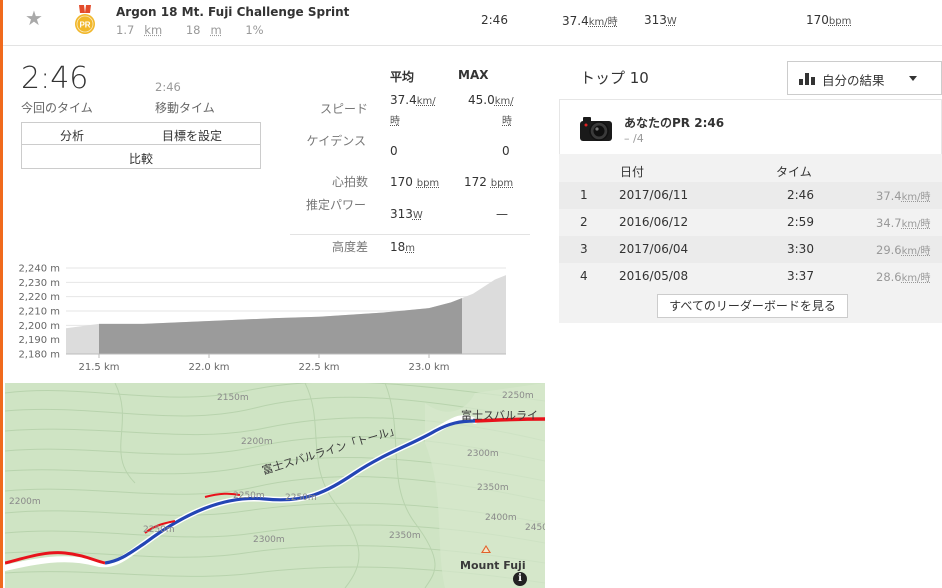 Image resolution: width=942 pixels, height=588 pixels. What do you see at coordinates (590, 21) in the screenshot?
I see `segment-speed: 37.4km/時` at bounding box center [590, 21].